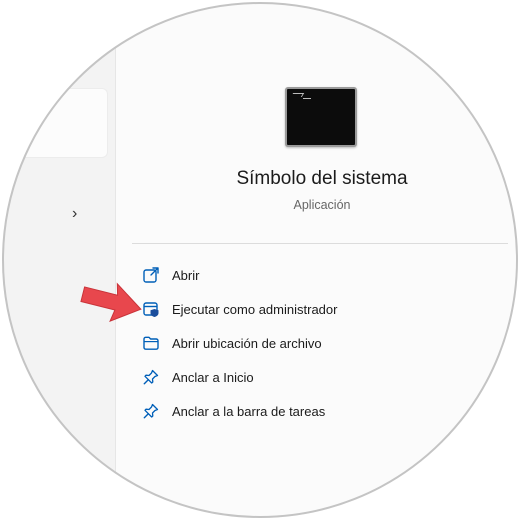  I want to click on app-subtitle: Aplicación, so click(322, 205).